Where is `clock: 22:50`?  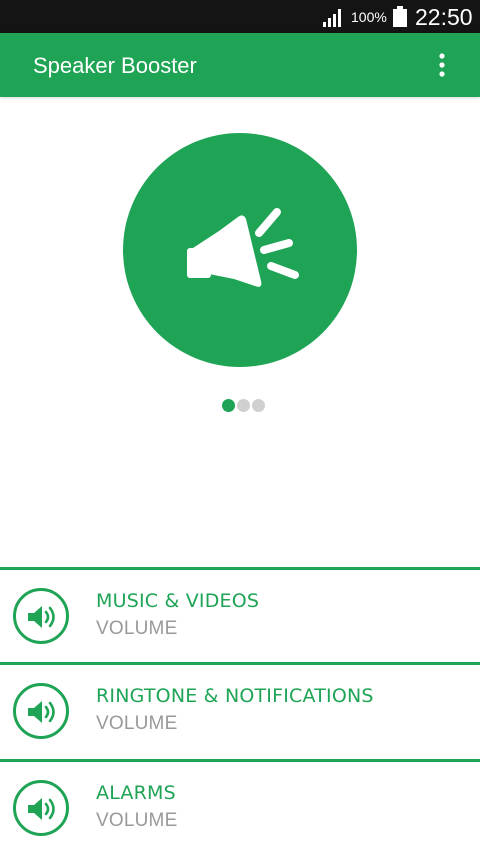 clock: 22:50 is located at coordinates (444, 17).